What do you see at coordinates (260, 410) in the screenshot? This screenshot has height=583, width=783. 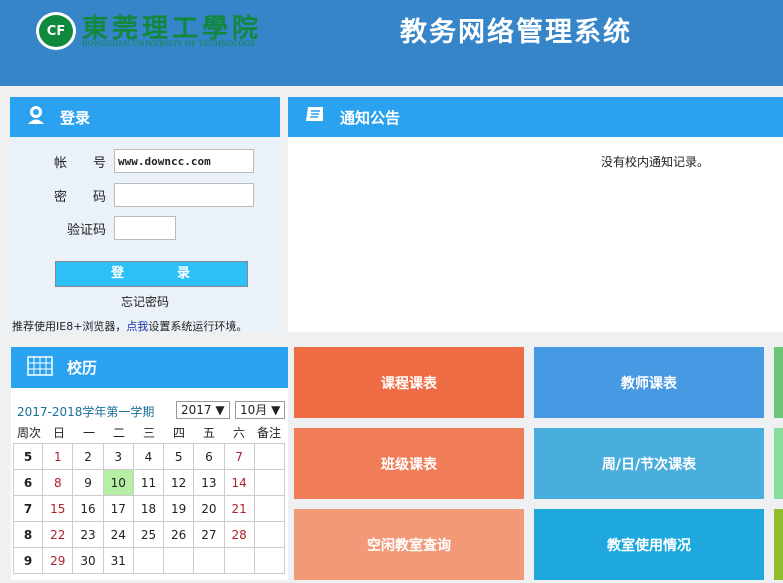 I see `month-select: 10月 ▼` at bounding box center [260, 410].